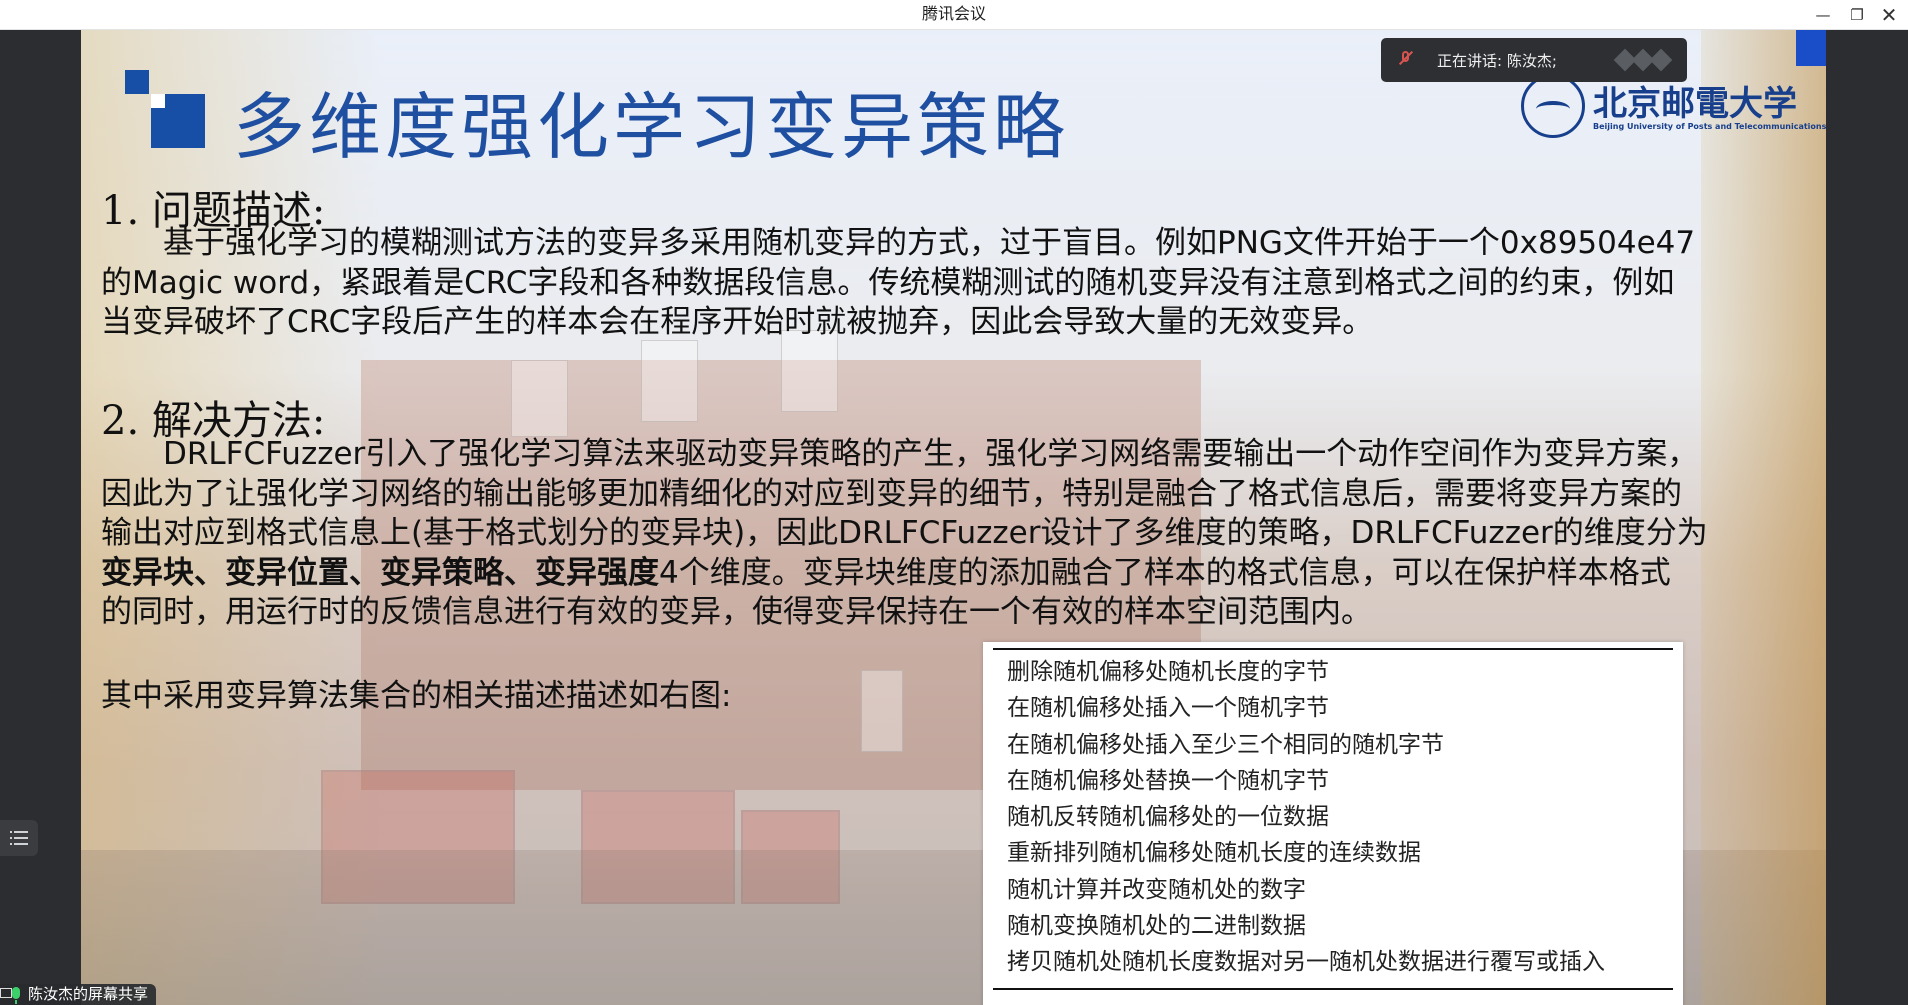  I want to click on algorithms-note: 其中采用变异算法集合的相关描述描述如右图:, so click(416, 696).